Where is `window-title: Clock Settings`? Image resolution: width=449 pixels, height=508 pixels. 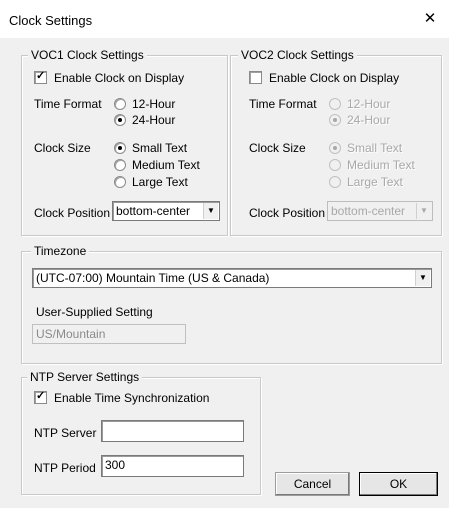 window-title: Clock Settings is located at coordinates (51, 20).